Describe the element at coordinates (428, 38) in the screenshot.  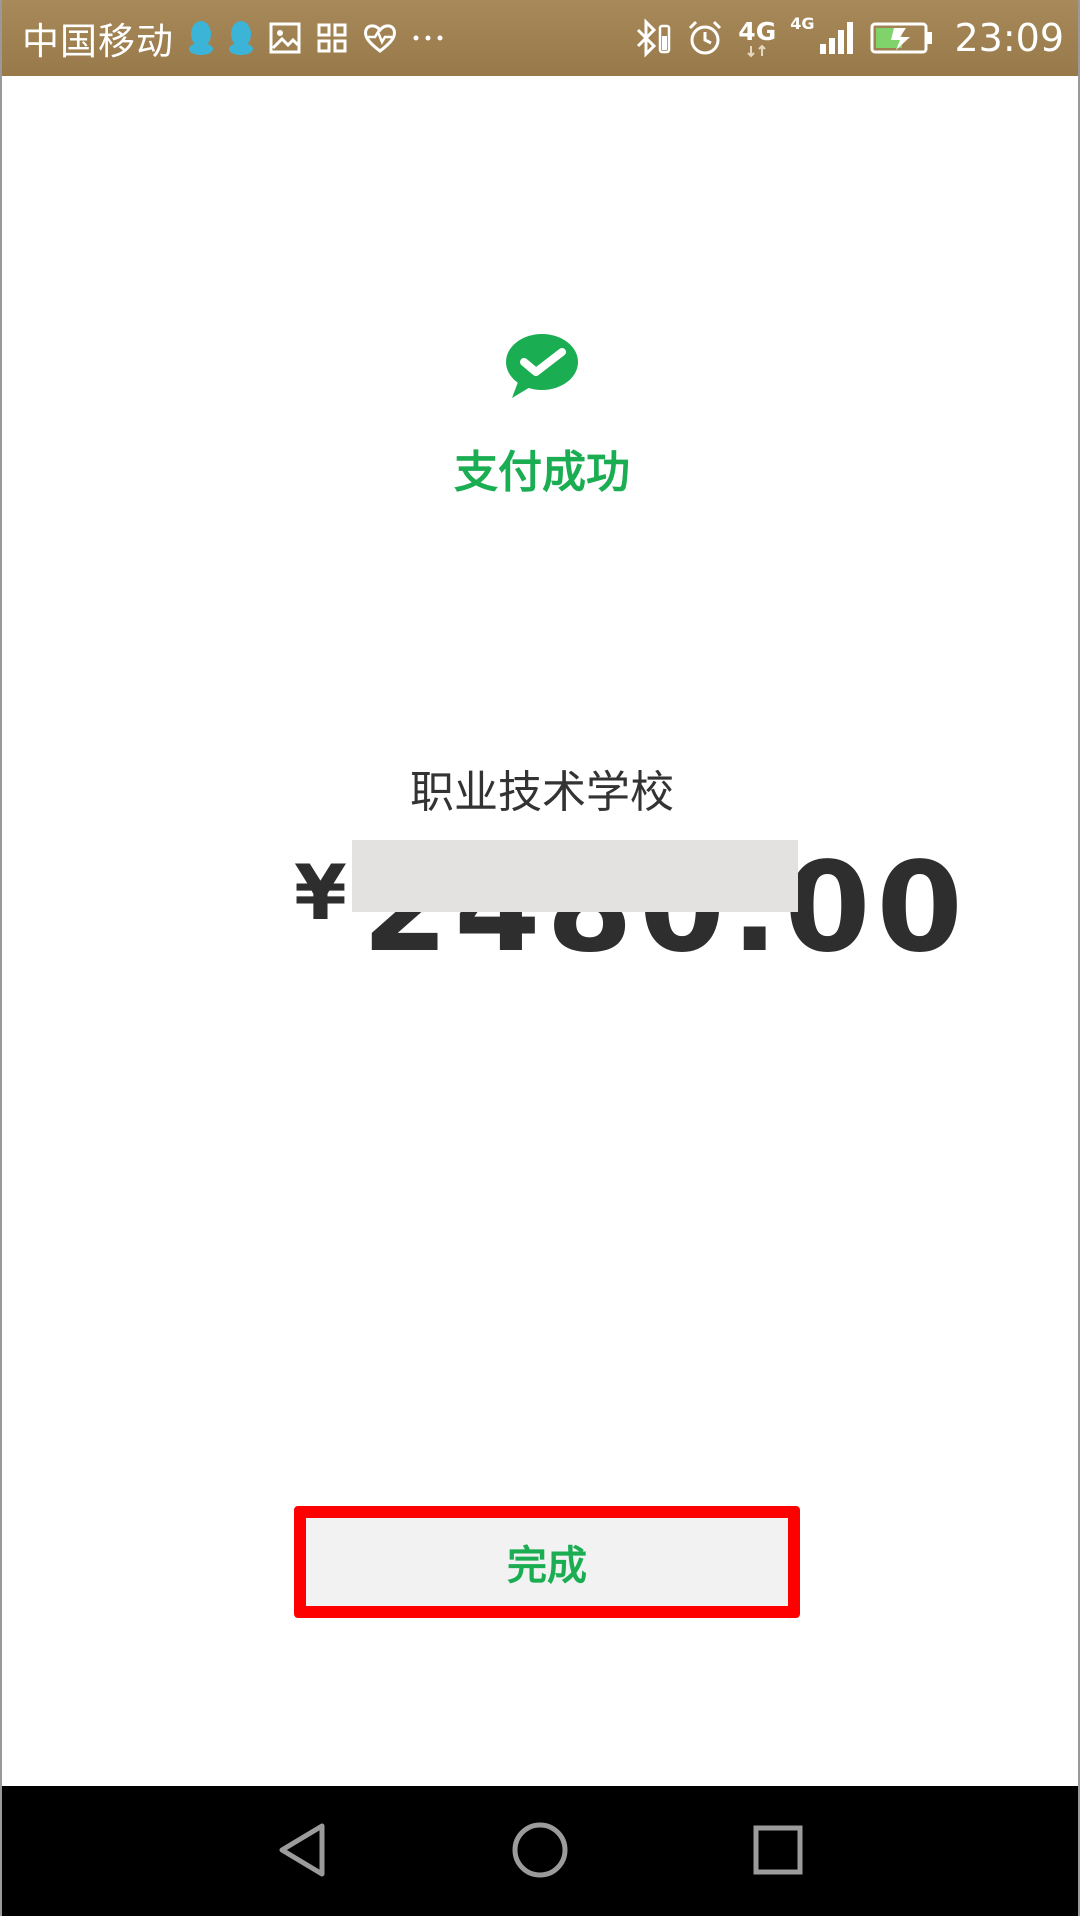
I see `more-icon` at that location.